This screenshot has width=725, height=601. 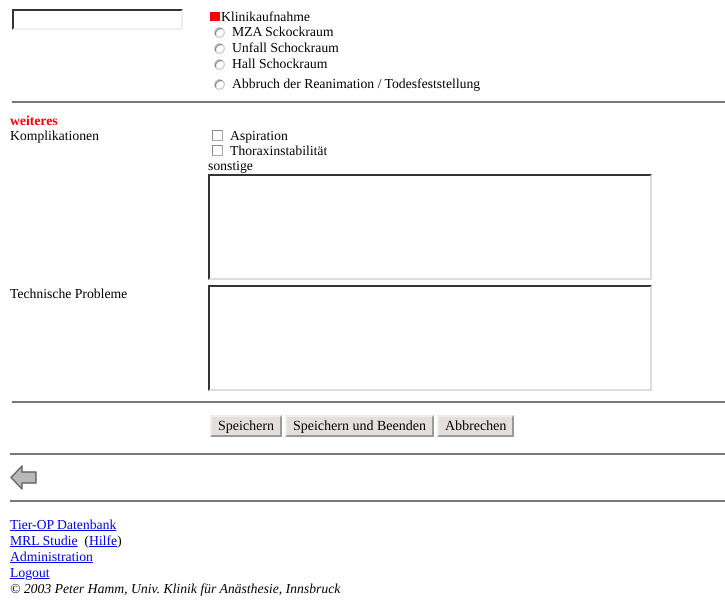 What do you see at coordinates (259, 135) in the screenshot?
I see `checkbox-label: Aspiration` at bounding box center [259, 135].